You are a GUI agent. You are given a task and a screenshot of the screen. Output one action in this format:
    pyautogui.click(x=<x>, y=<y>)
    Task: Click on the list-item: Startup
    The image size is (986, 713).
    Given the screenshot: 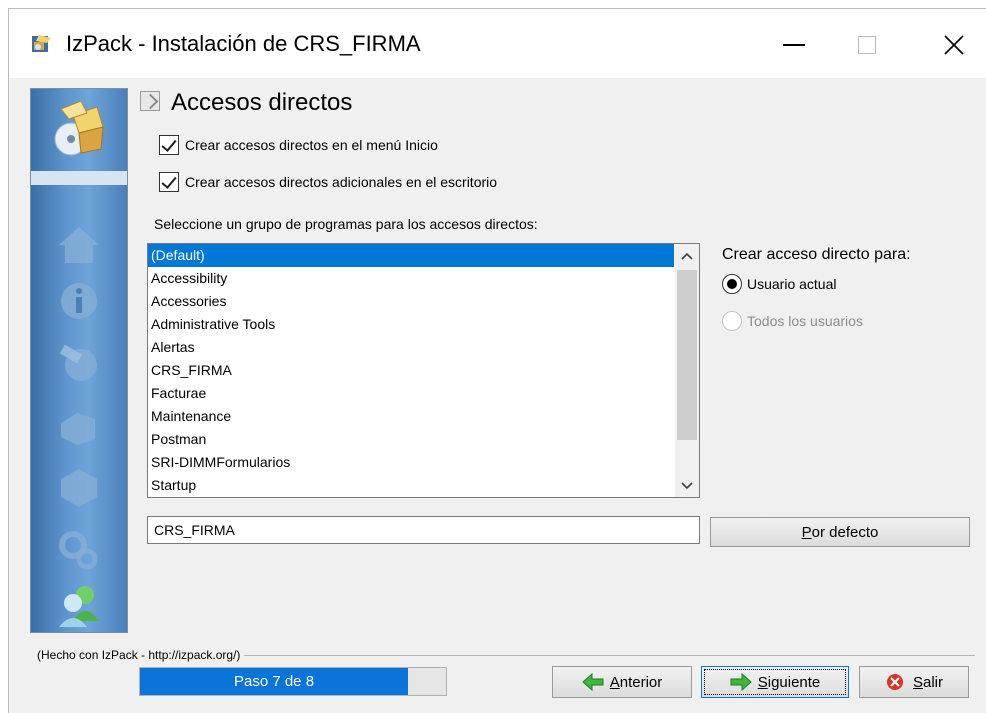 What is the action you would take?
    pyautogui.click(x=411, y=485)
    